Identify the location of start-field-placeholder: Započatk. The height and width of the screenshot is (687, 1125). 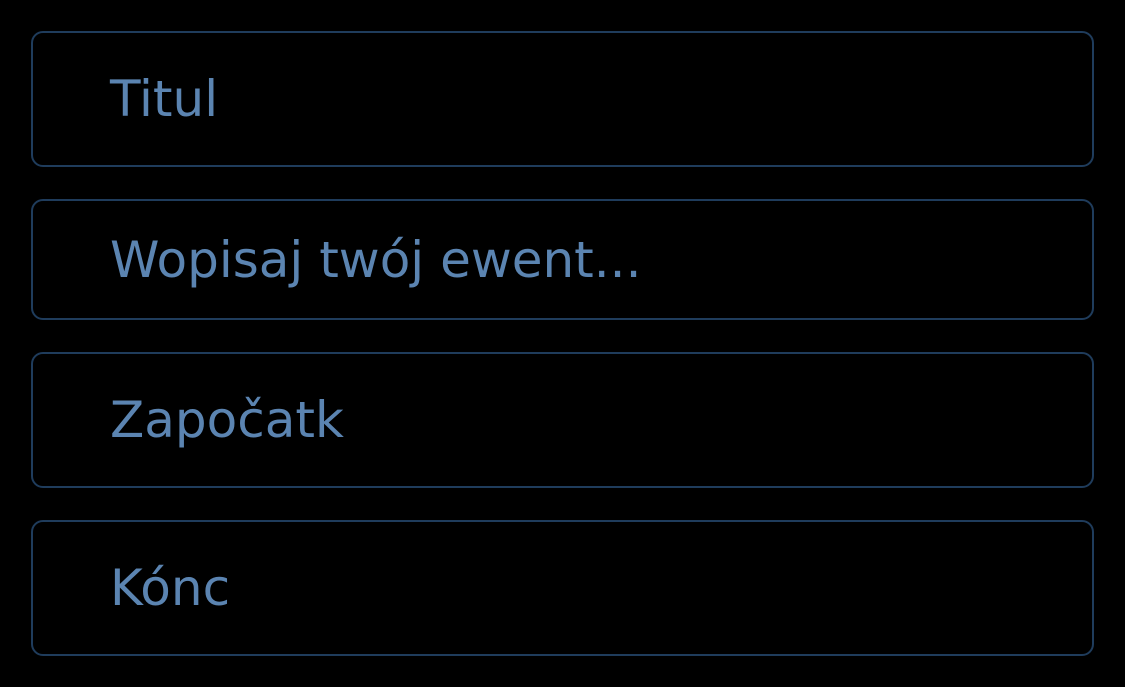
(227, 420).